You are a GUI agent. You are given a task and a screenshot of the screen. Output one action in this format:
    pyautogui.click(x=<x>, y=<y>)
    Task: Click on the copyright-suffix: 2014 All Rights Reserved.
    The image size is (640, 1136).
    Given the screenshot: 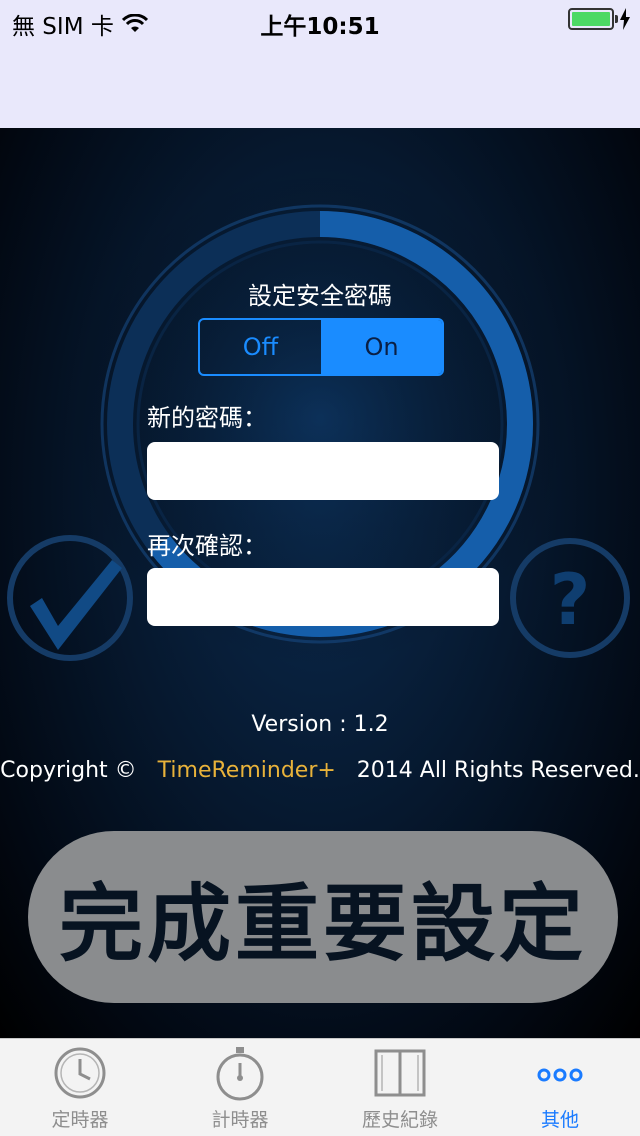 What is the action you would take?
    pyautogui.click(x=498, y=770)
    